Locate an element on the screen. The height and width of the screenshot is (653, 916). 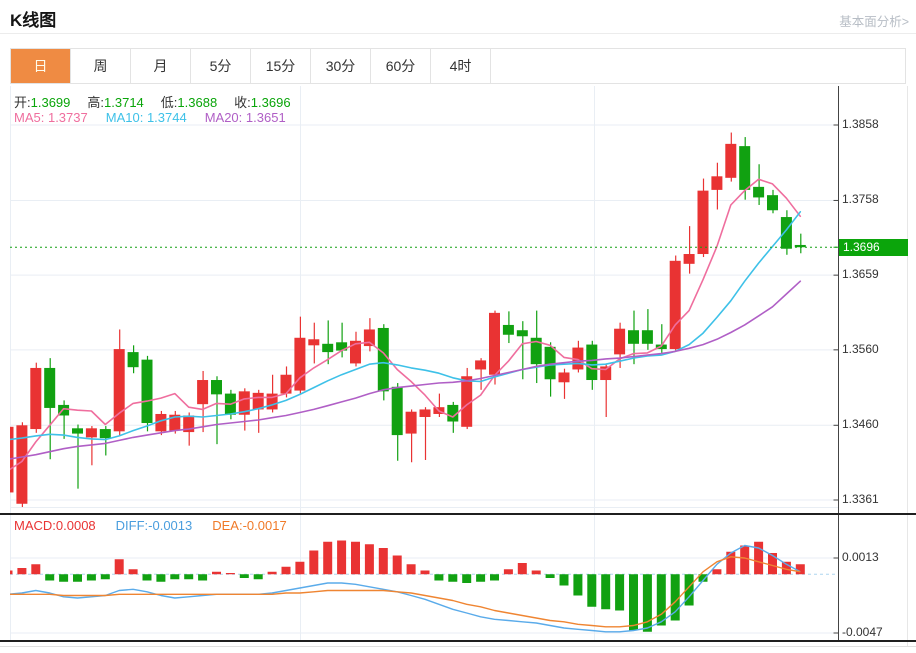
main-y-axis-label: 1.3560 is located at coordinates (860, 348).